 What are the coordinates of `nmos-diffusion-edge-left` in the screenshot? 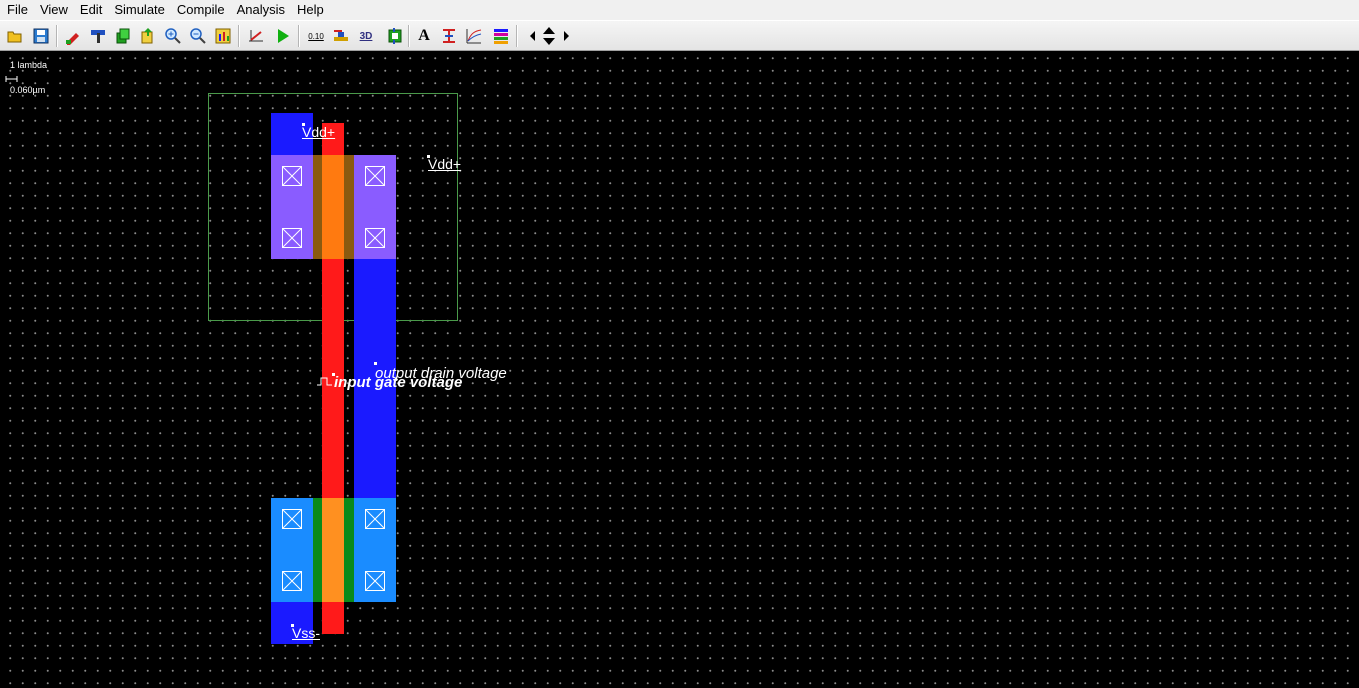 It's located at (317, 550).